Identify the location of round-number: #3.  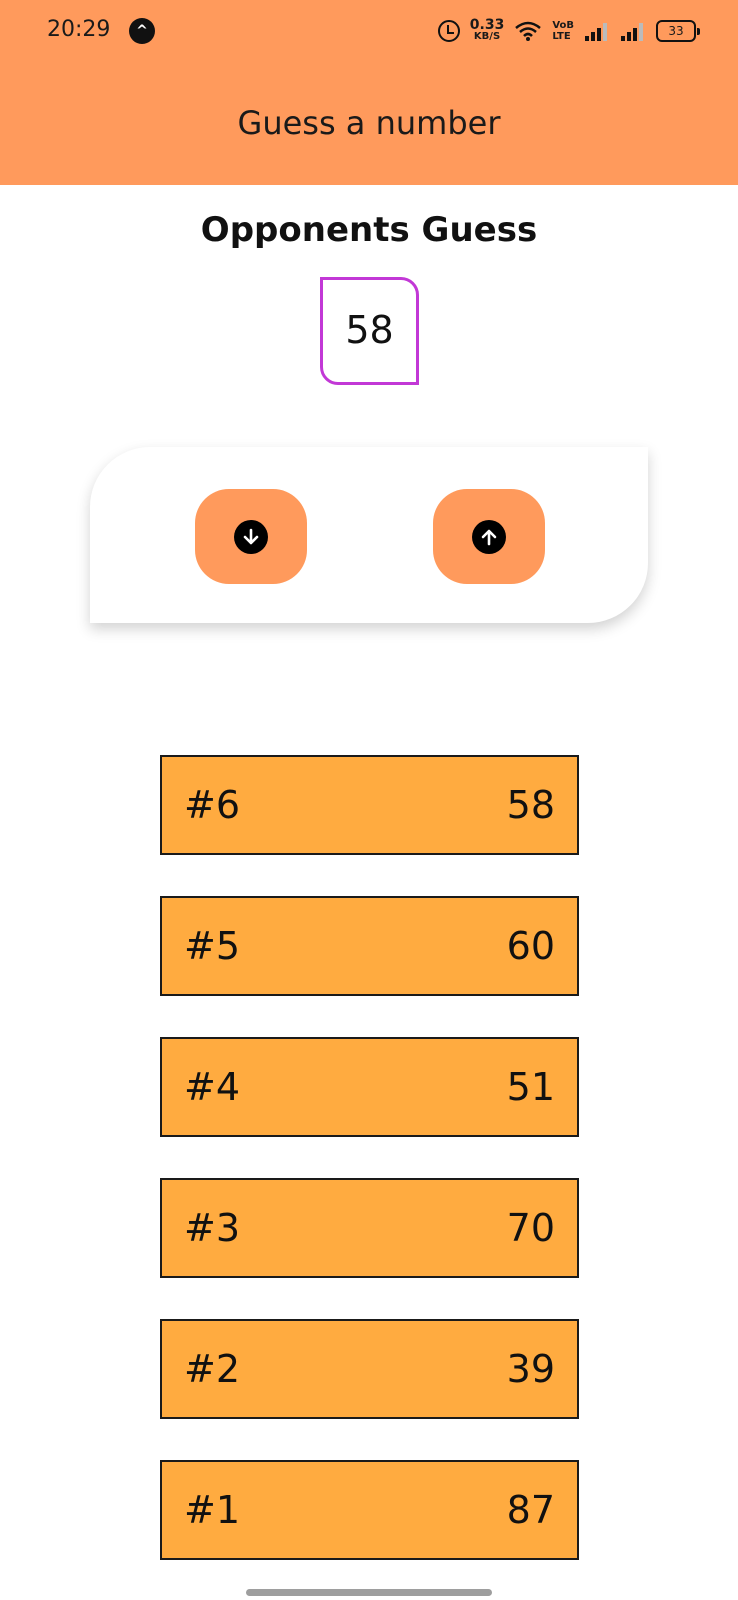
(212, 1228).